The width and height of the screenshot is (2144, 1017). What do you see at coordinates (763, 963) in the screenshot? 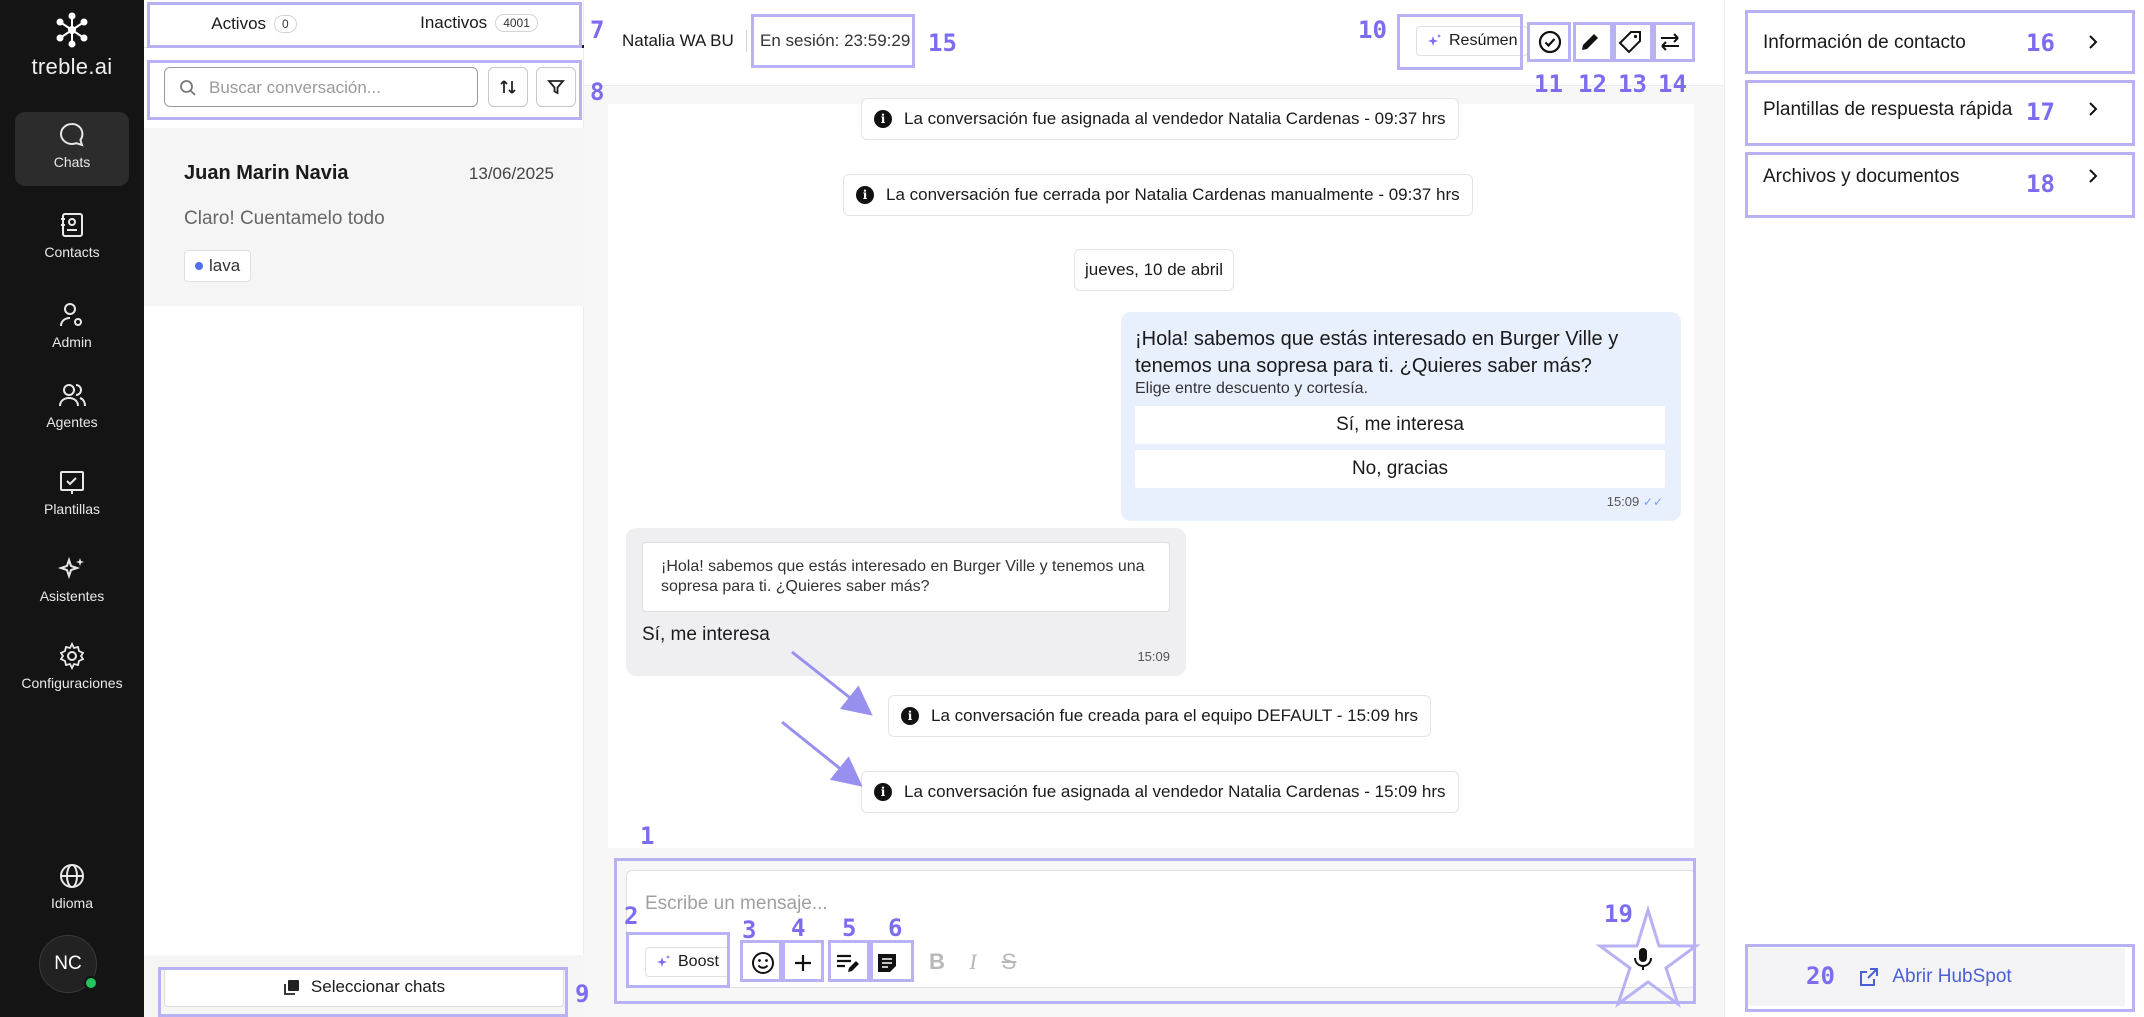
I see `emoji-button` at bounding box center [763, 963].